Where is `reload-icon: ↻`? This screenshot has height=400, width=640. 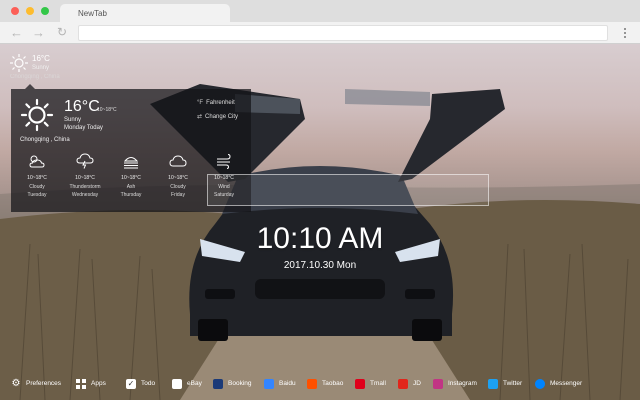
reload-icon: ↻ is located at coordinates (62, 32).